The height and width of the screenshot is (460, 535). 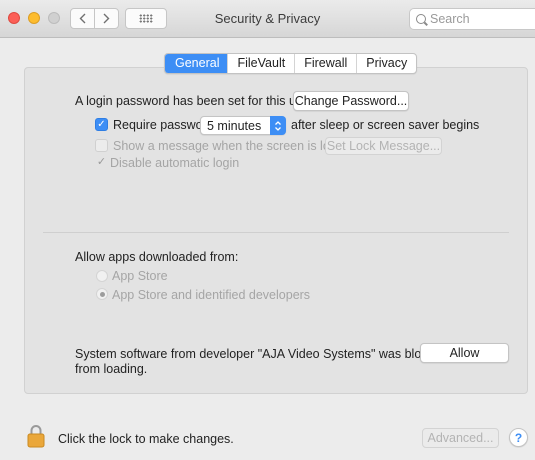 I want to click on window-title: Security & Privacy, so click(x=267, y=18).